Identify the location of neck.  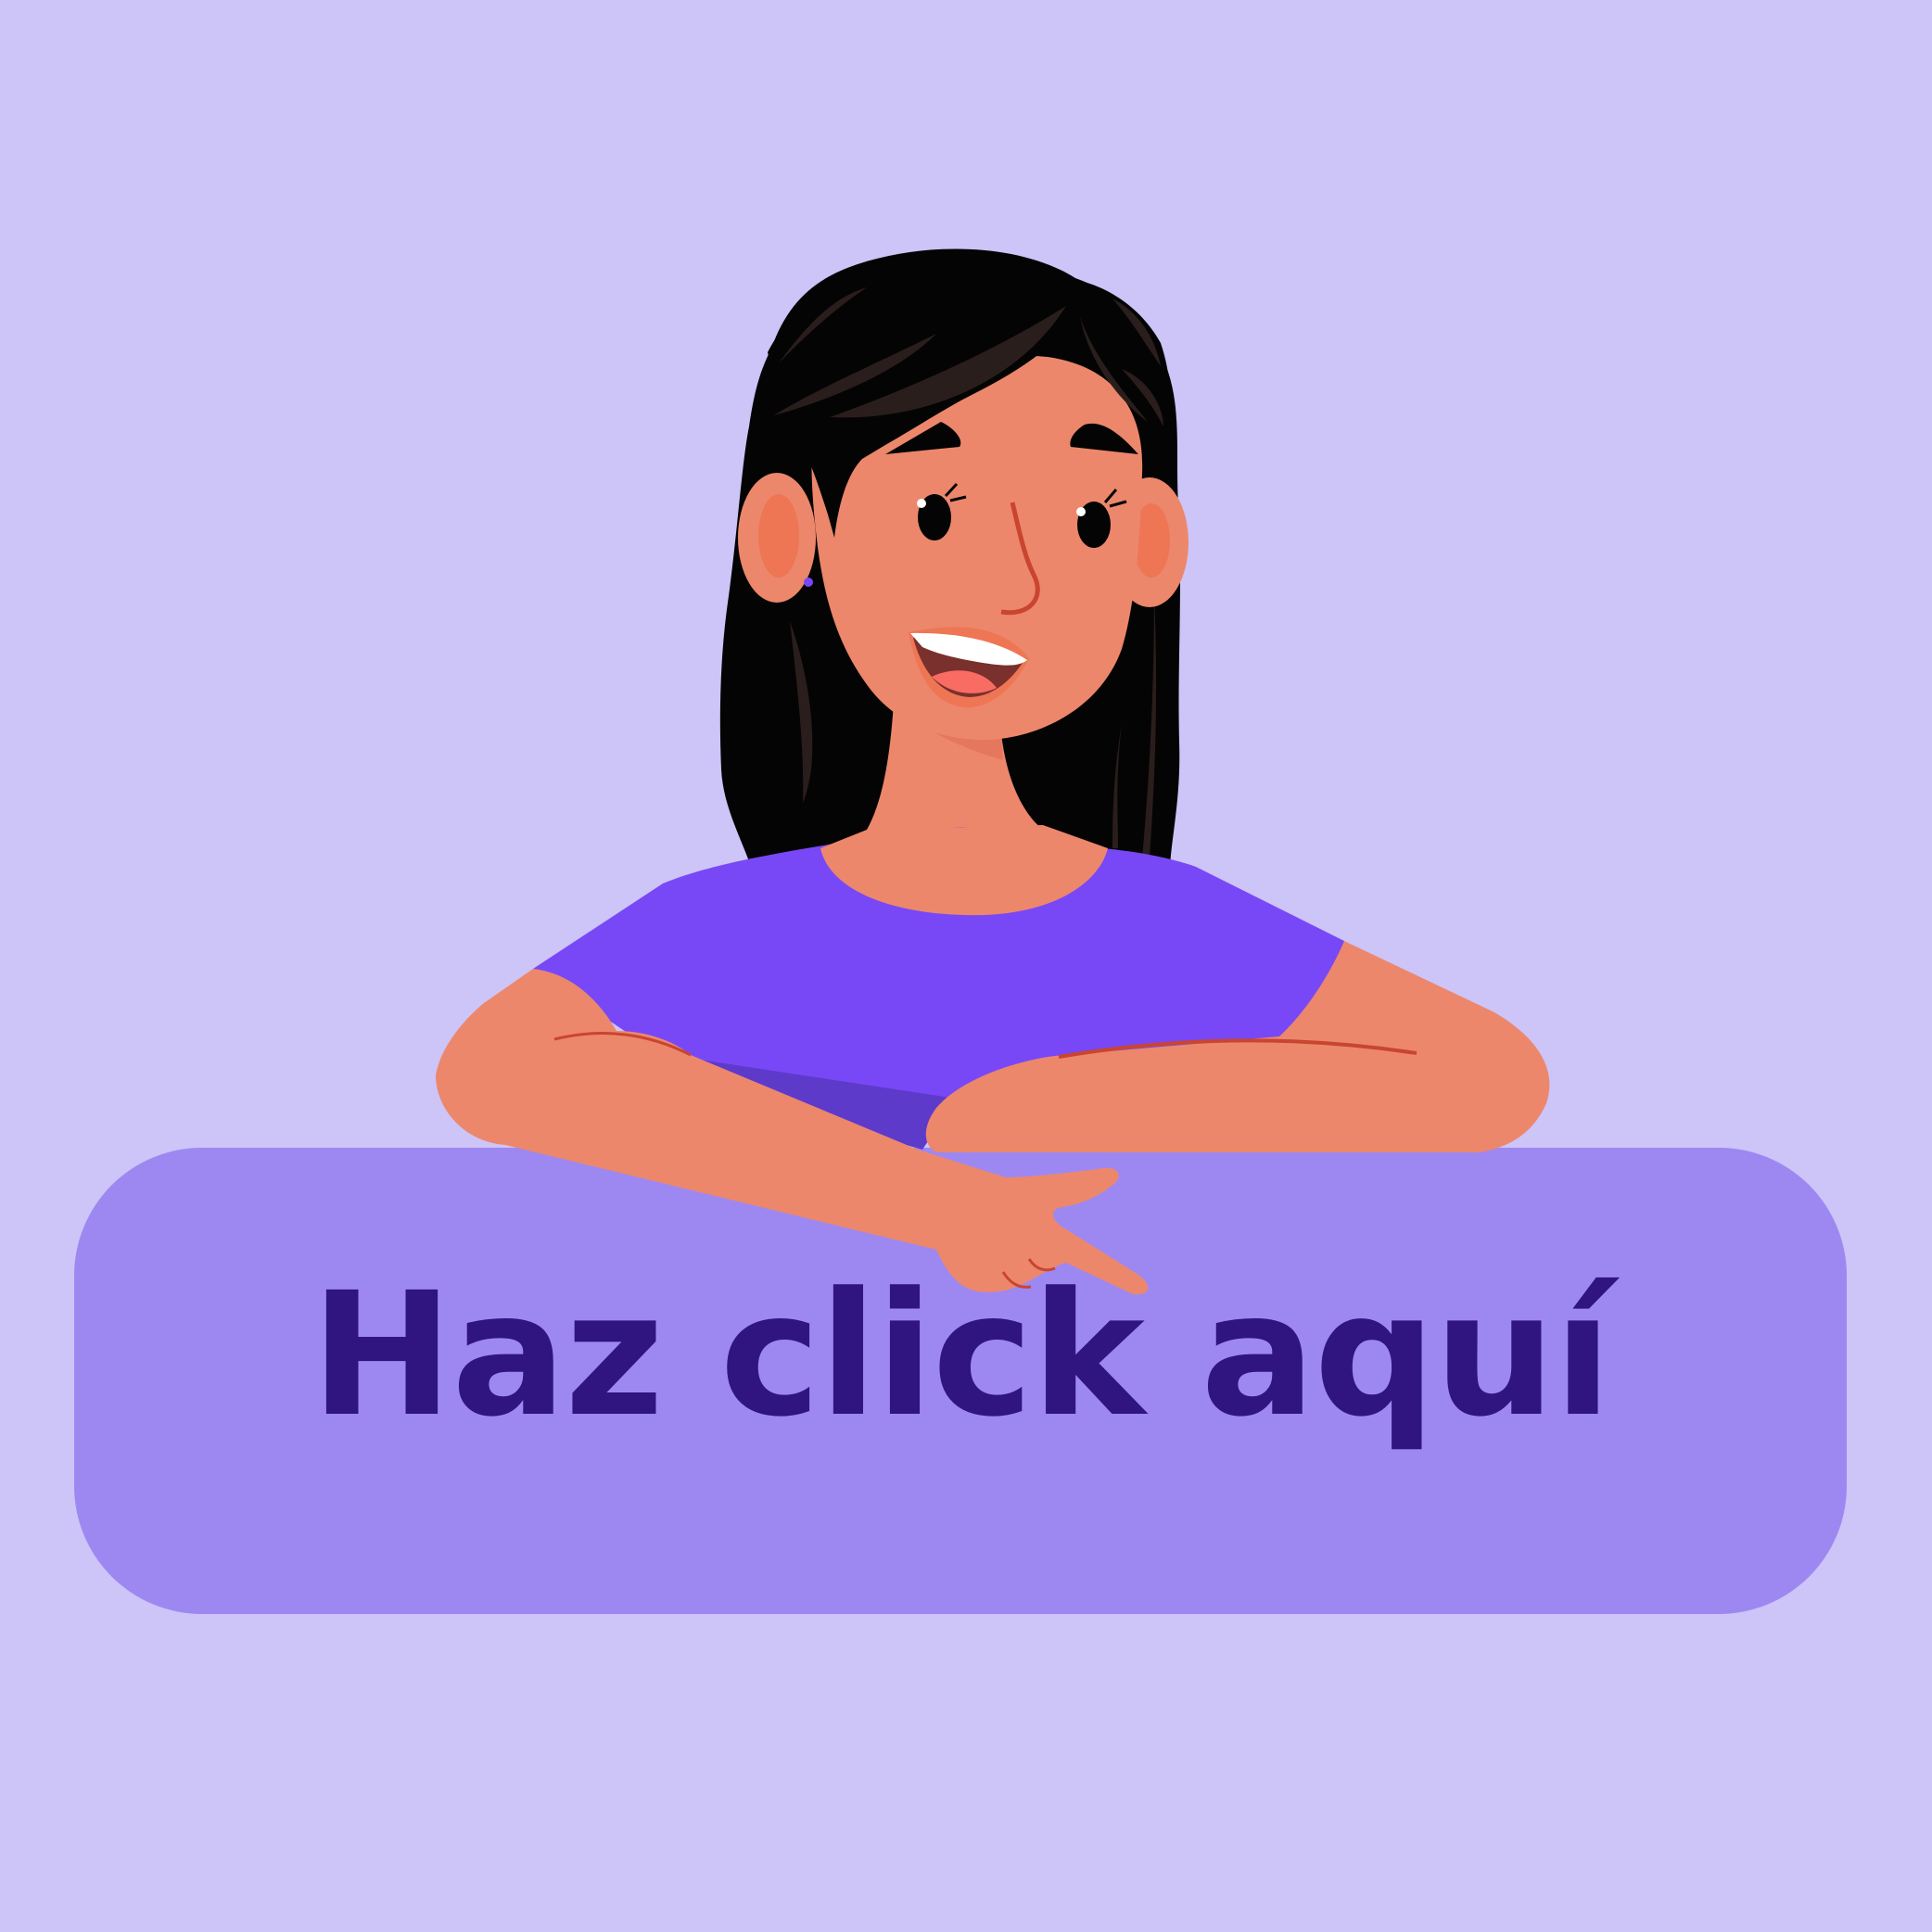
(955, 758).